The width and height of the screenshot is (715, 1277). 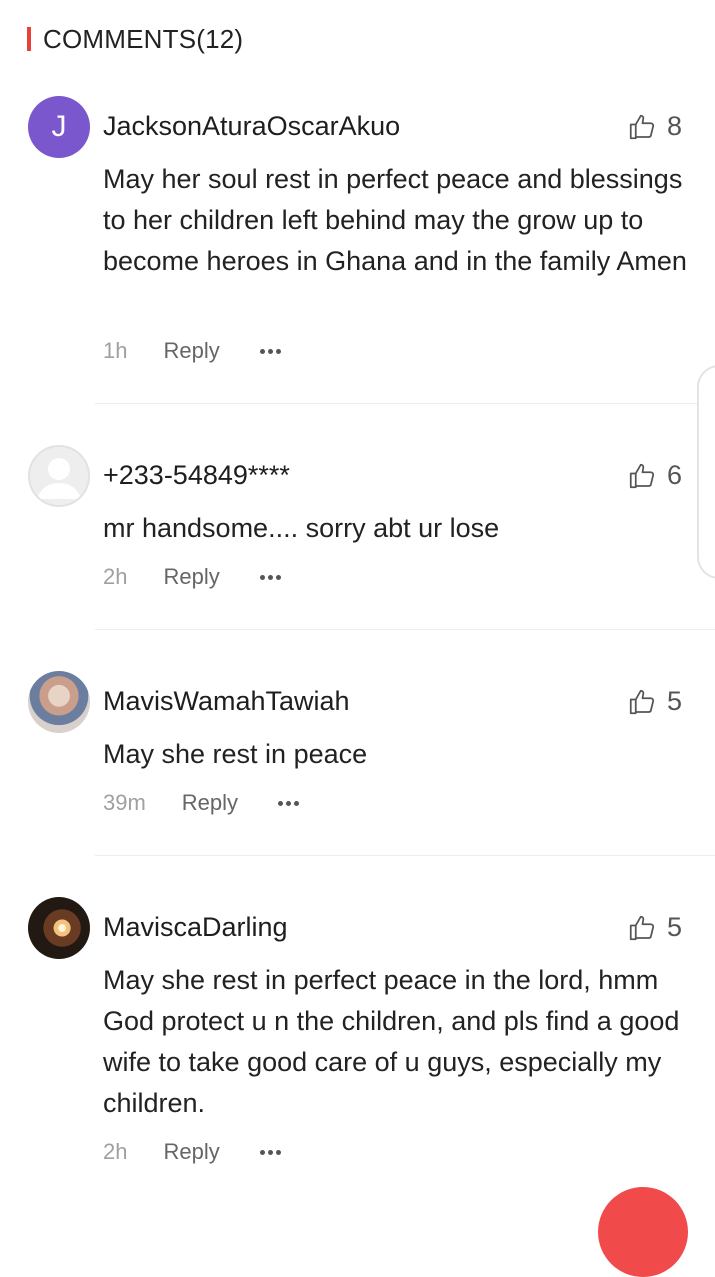 I want to click on avatar: J, so click(x=59, y=127).